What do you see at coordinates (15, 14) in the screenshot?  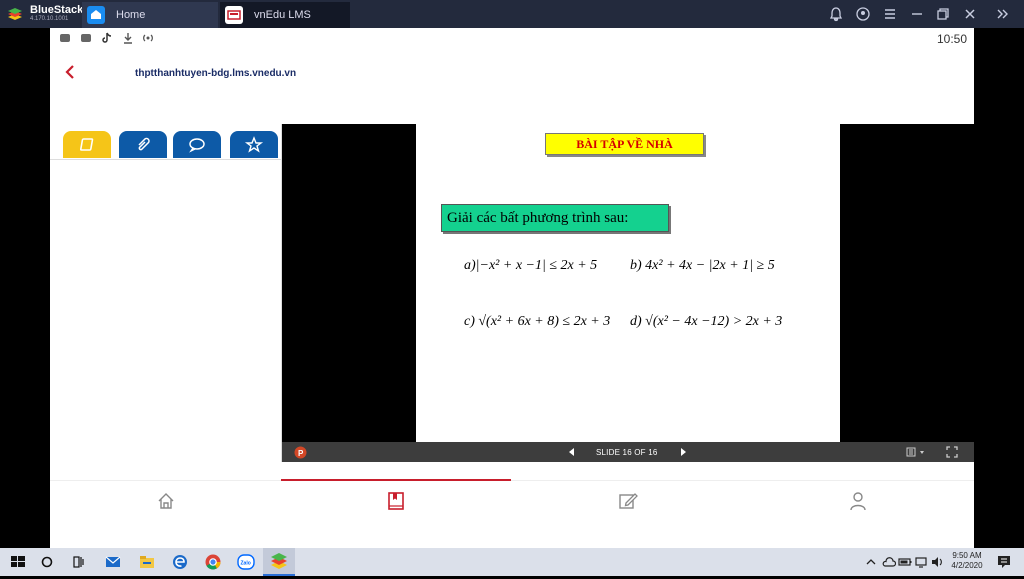 I see `bluestacks-logo-icon` at bounding box center [15, 14].